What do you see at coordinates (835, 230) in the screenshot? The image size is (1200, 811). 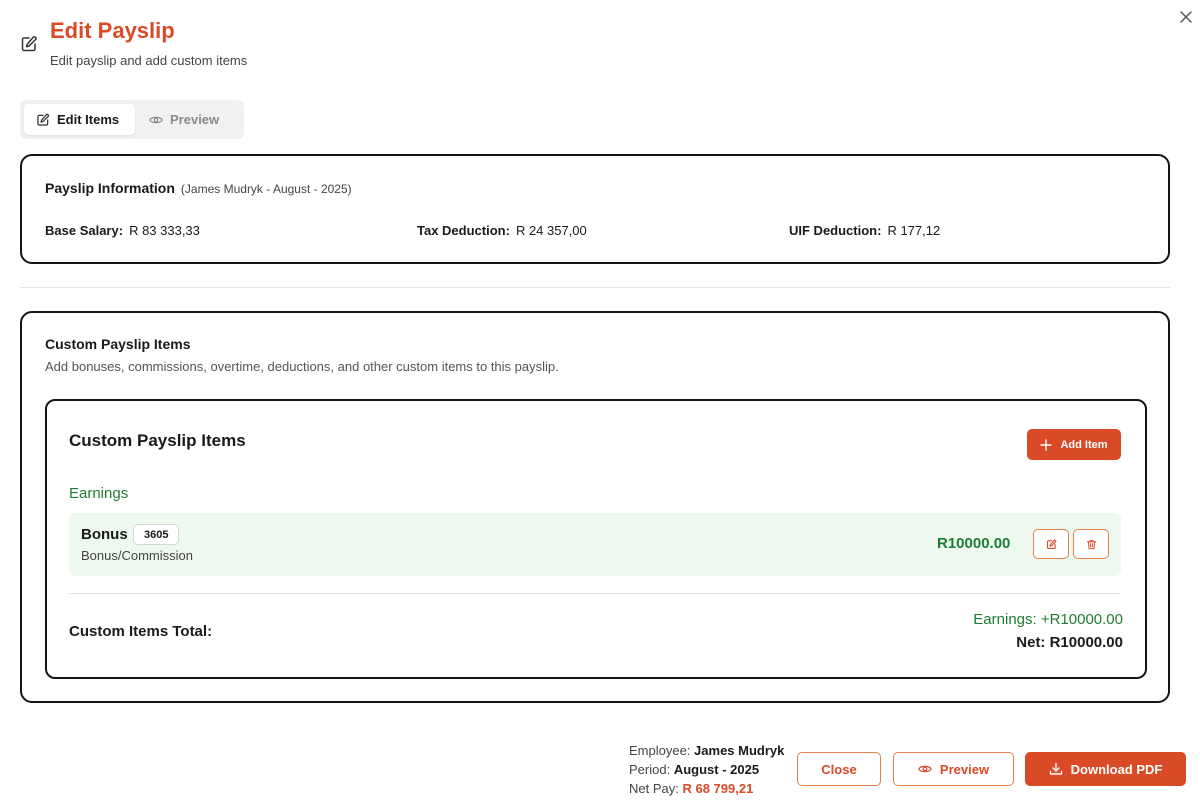 I see `uif-deduction-label: UIF Deduction:` at bounding box center [835, 230].